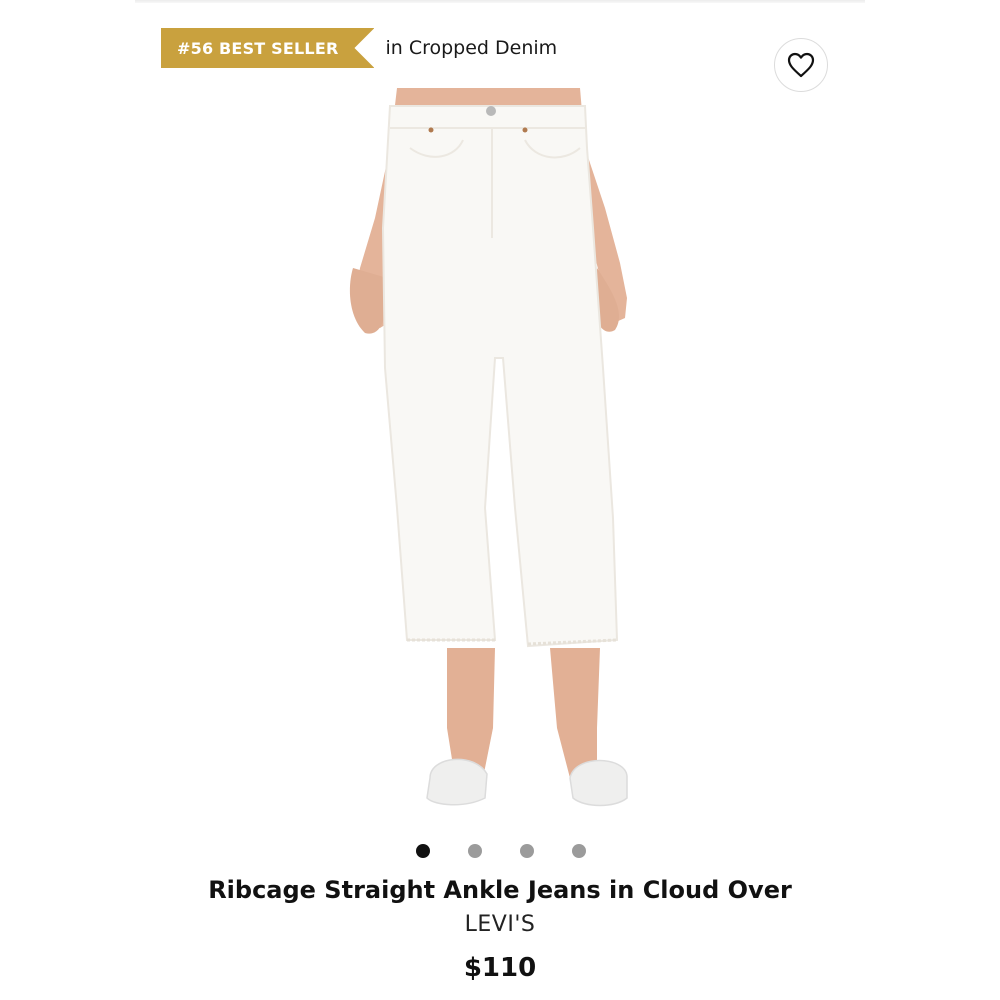 This screenshot has width=1000, height=1000. What do you see at coordinates (500, 1) in the screenshot?
I see `top-divider` at bounding box center [500, 1].